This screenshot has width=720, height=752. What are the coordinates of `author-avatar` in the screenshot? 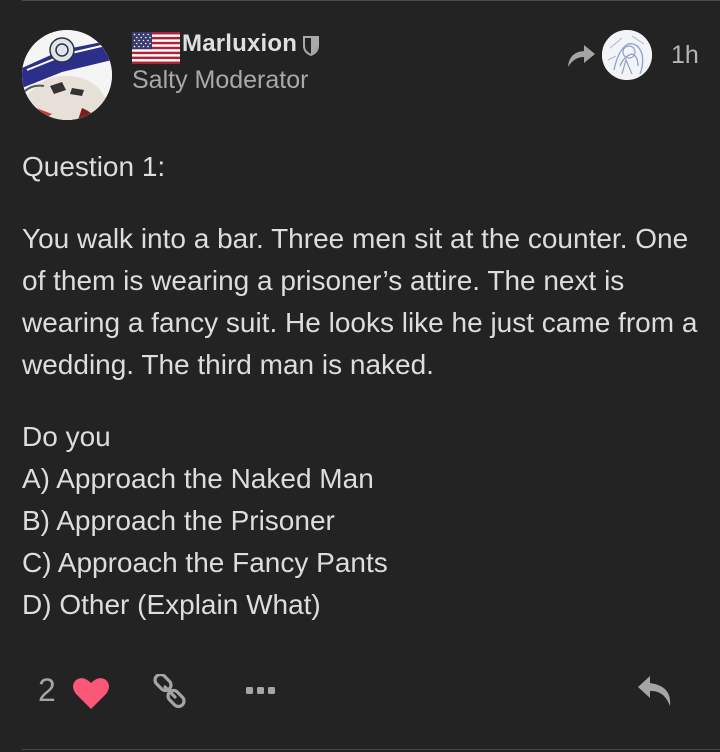 It's located at (67, 75).